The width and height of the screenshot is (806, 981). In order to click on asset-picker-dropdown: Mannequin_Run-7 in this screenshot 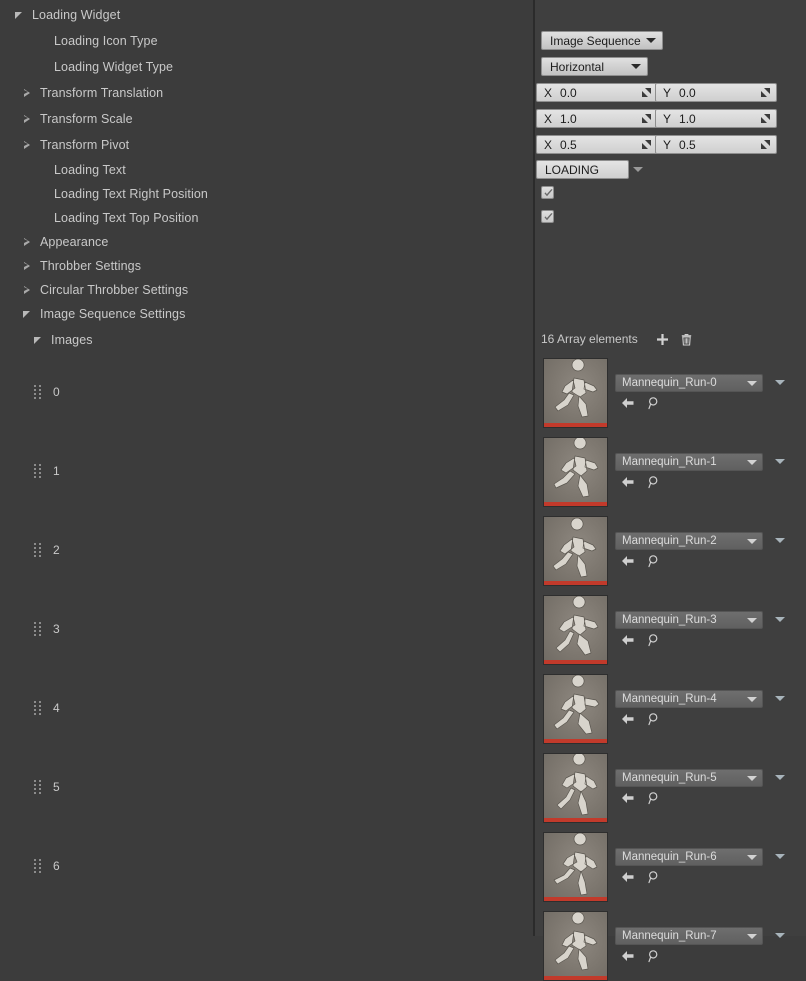, I will do `click(689, 936)`.